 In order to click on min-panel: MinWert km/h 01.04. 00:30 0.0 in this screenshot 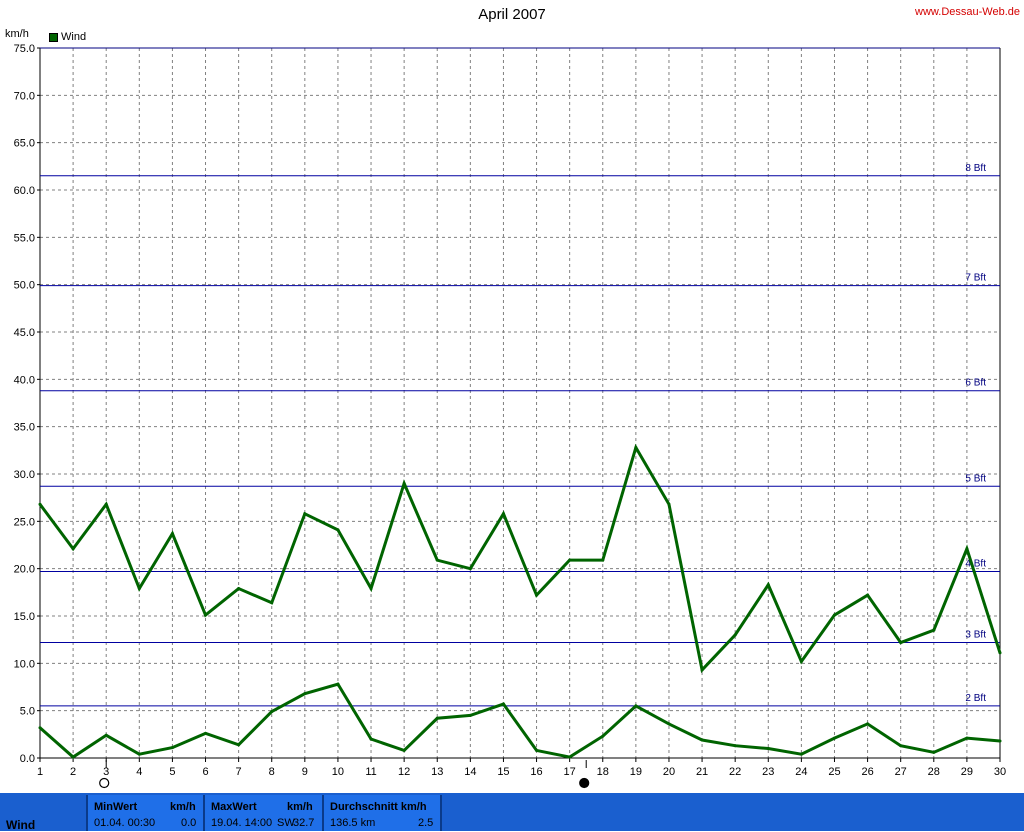, I will do `click(145, 813)`.